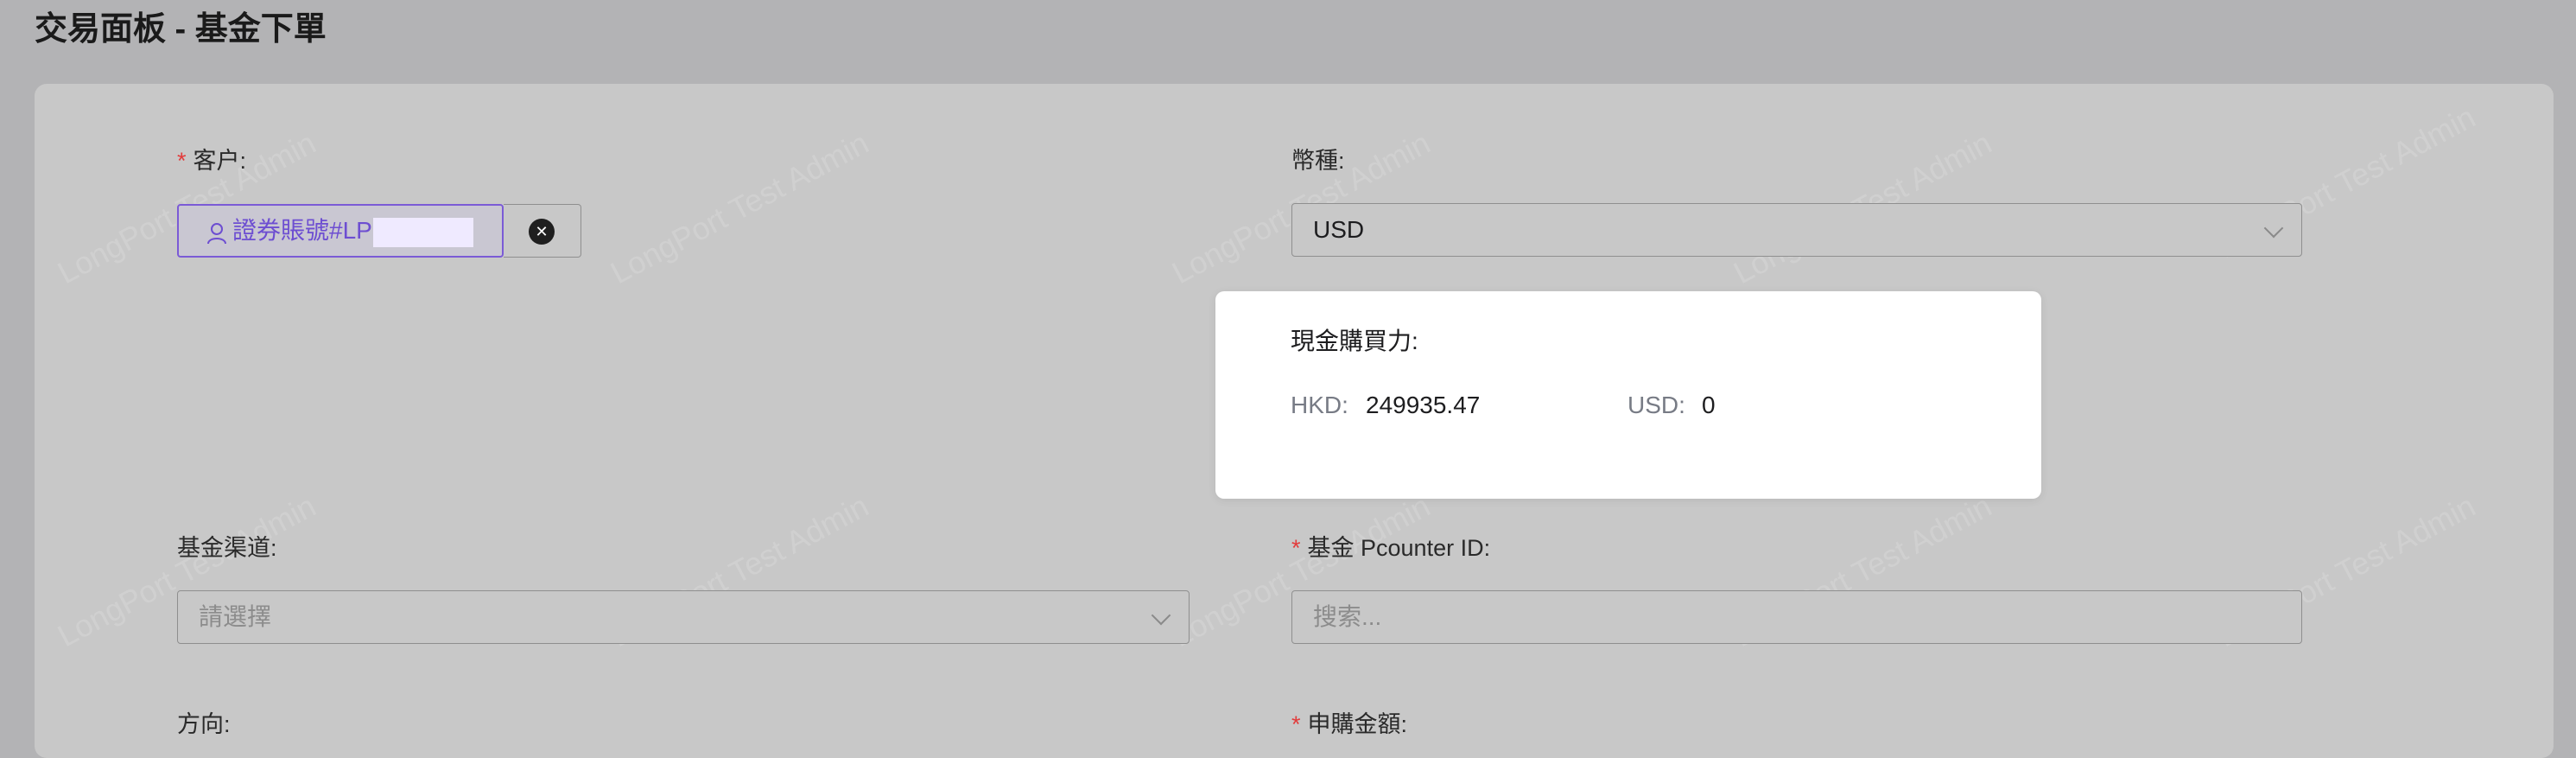 This screenshot has width=2576, height=758. What do you see at coordinates (1656, 405) in the screenshot?
I see `usd-label: USD:` at bounding box center [1656, 405].